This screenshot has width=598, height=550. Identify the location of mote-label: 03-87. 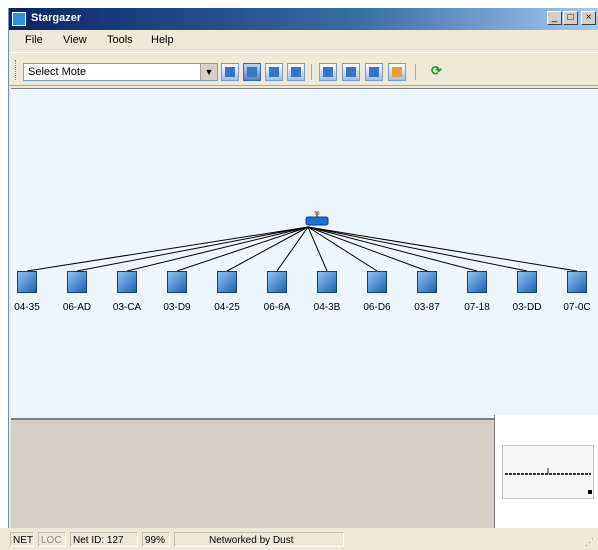
(427, 307).